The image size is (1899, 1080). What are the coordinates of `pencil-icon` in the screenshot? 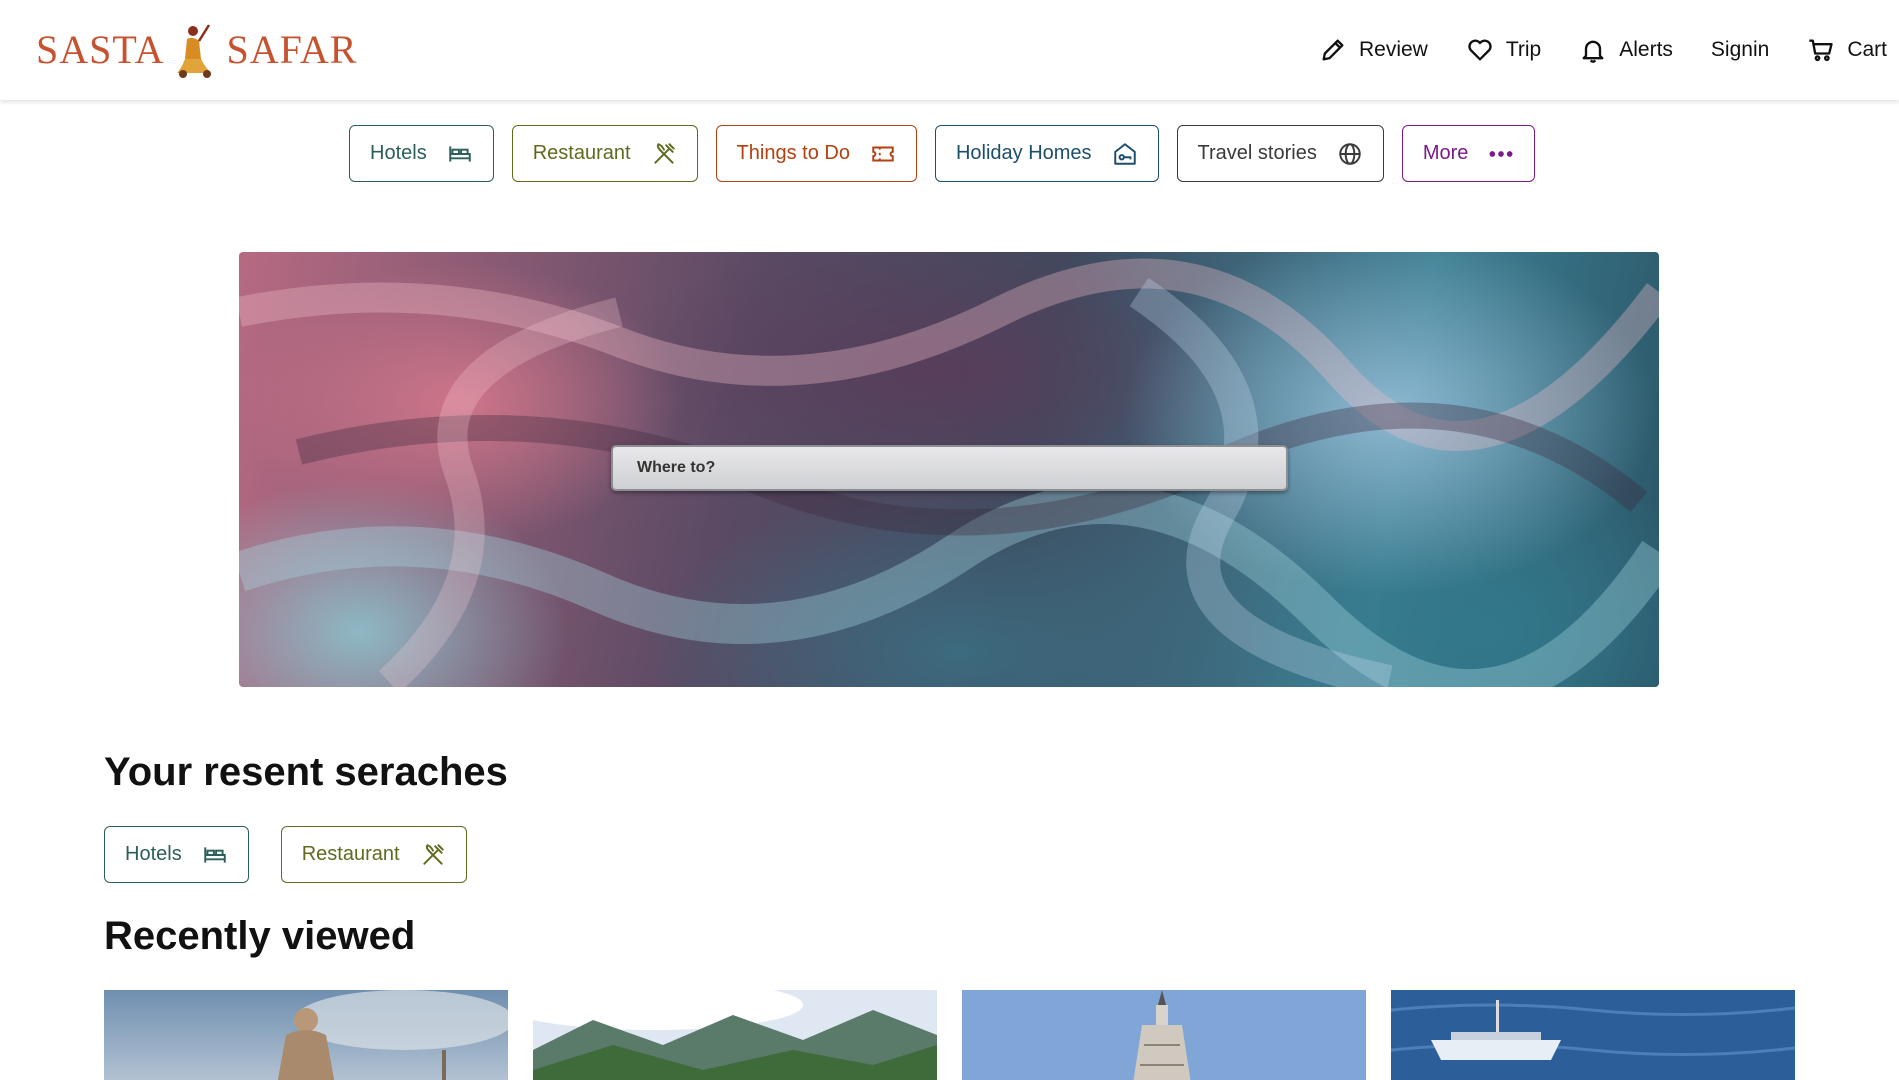 It's located at (1333, 50).